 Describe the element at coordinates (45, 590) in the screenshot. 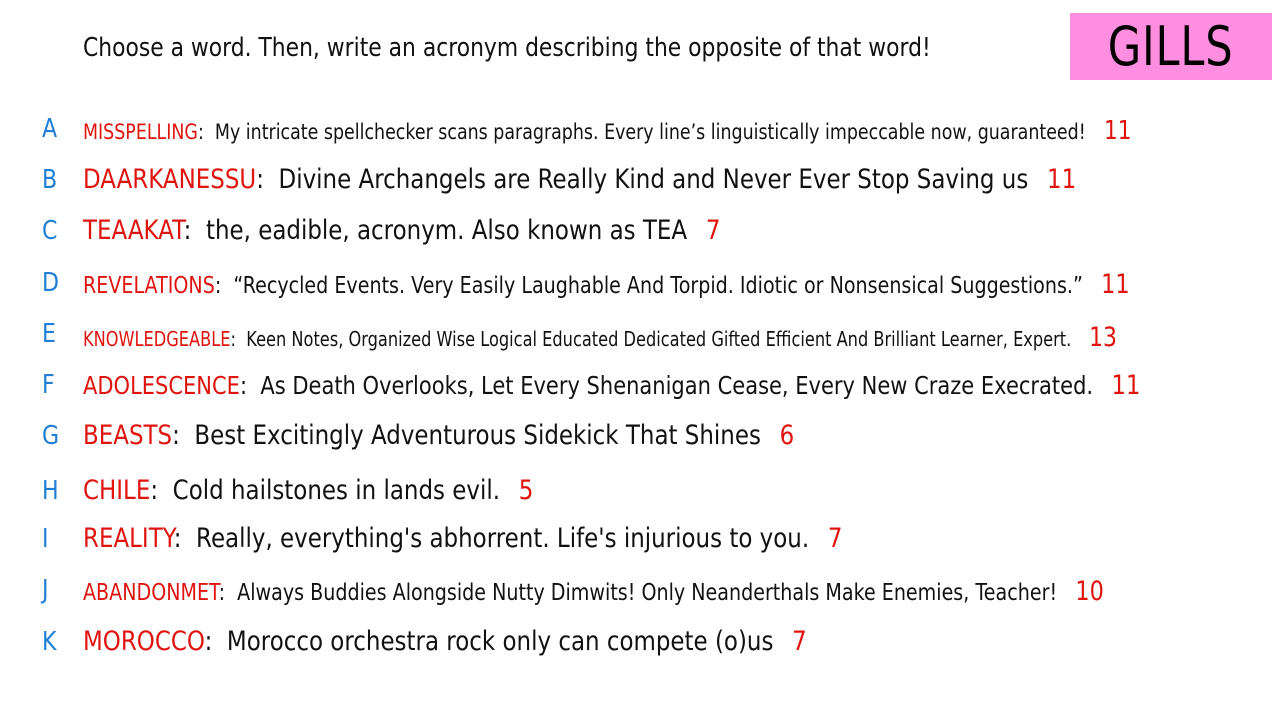

I see `entry-letter: J` at that location.